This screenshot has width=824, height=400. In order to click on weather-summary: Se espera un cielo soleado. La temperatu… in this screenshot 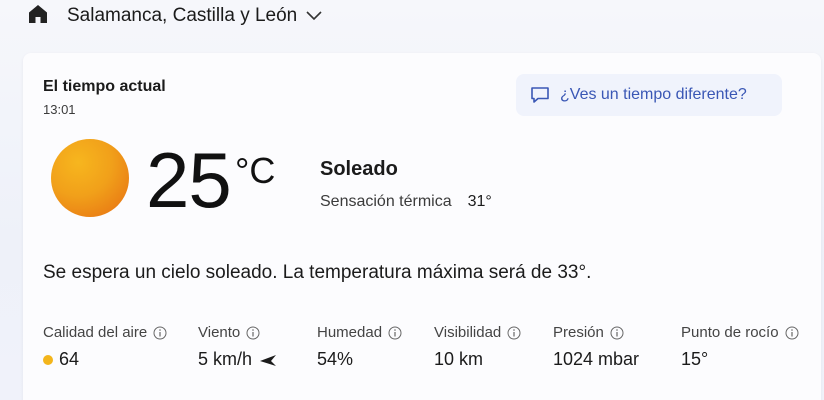, I will do `click(317, 272)`.